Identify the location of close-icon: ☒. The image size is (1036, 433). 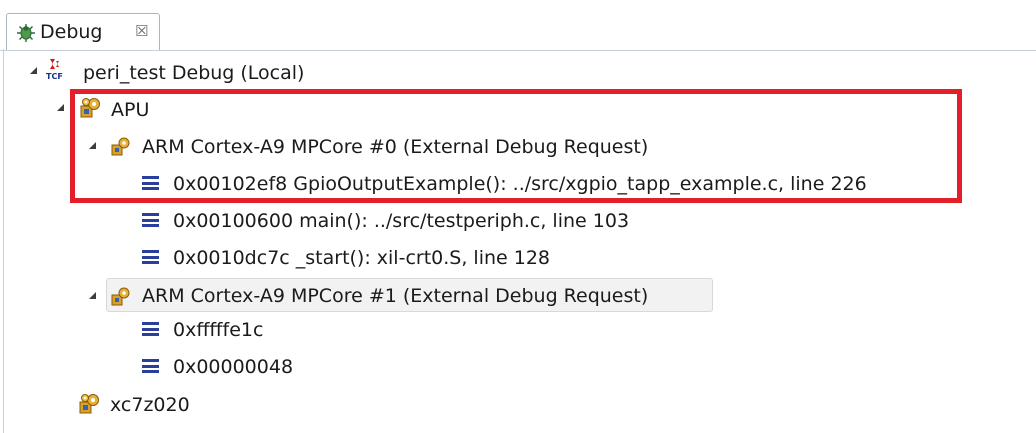
(141, 31).